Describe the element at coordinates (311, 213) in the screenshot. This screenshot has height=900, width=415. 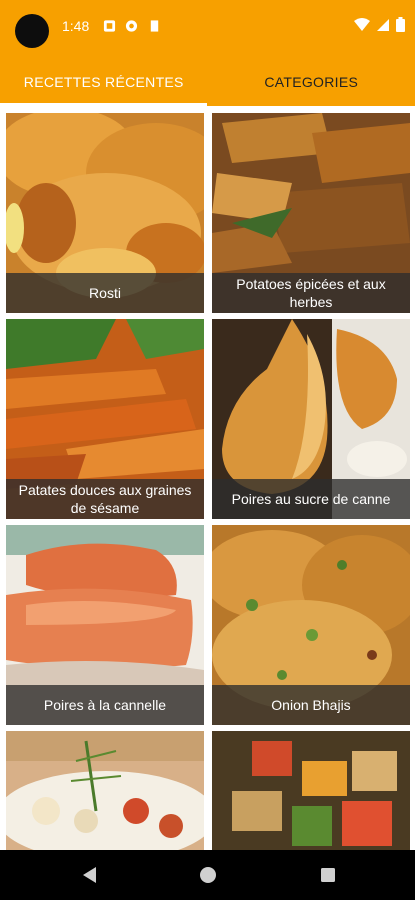
I see `recipe-card: Potatoes épicées et aux herbes` at that location.